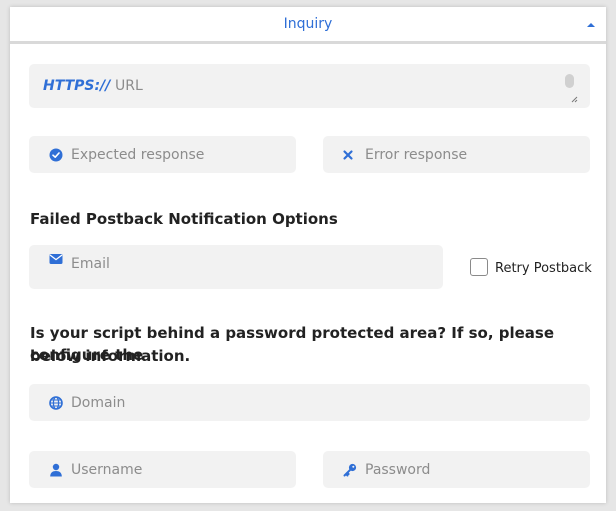  I want to click on check-circle-icon, so click(56, 154).